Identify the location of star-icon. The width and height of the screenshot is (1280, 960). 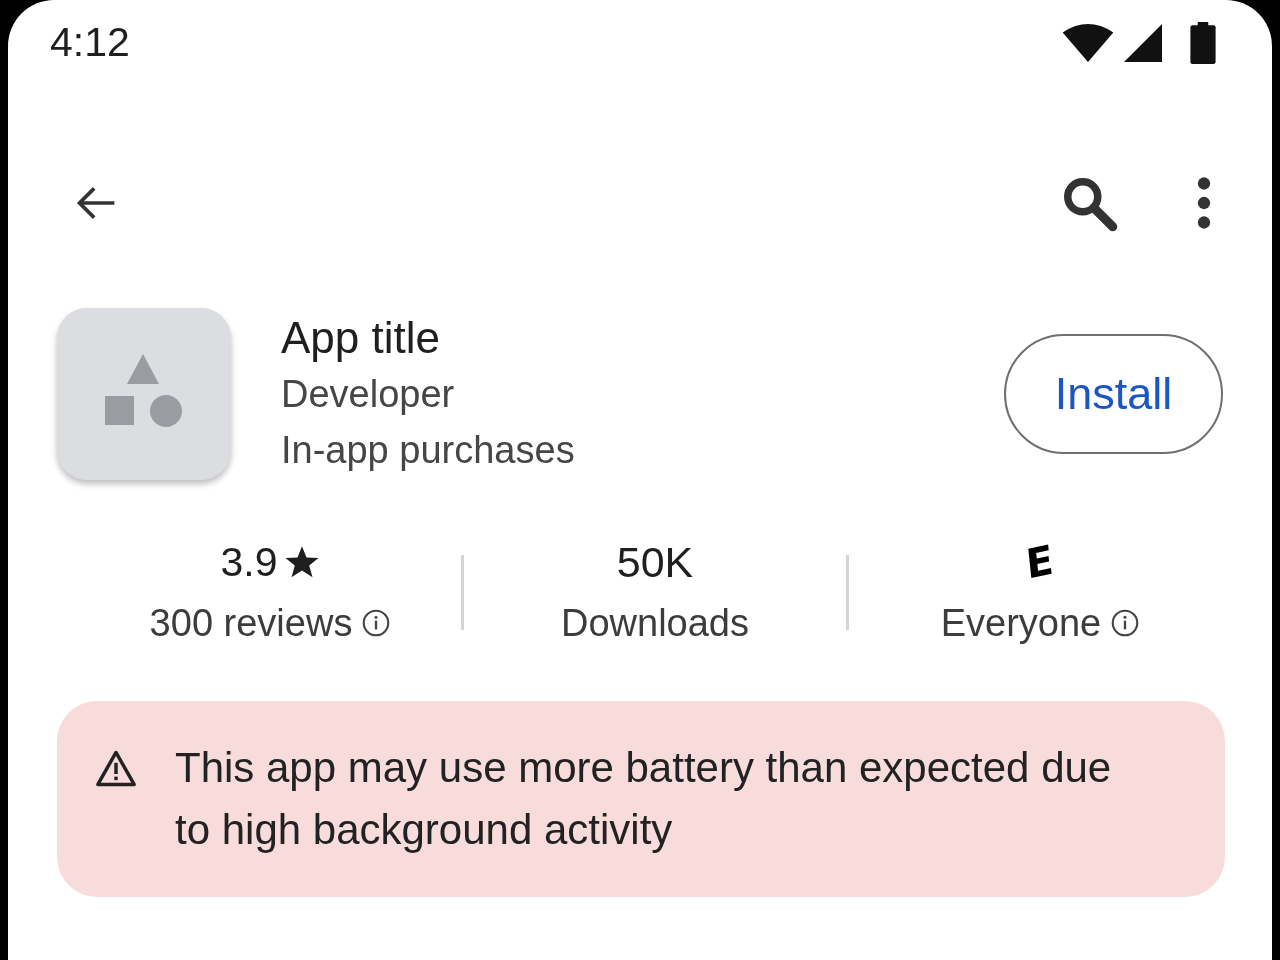
(301, 562).